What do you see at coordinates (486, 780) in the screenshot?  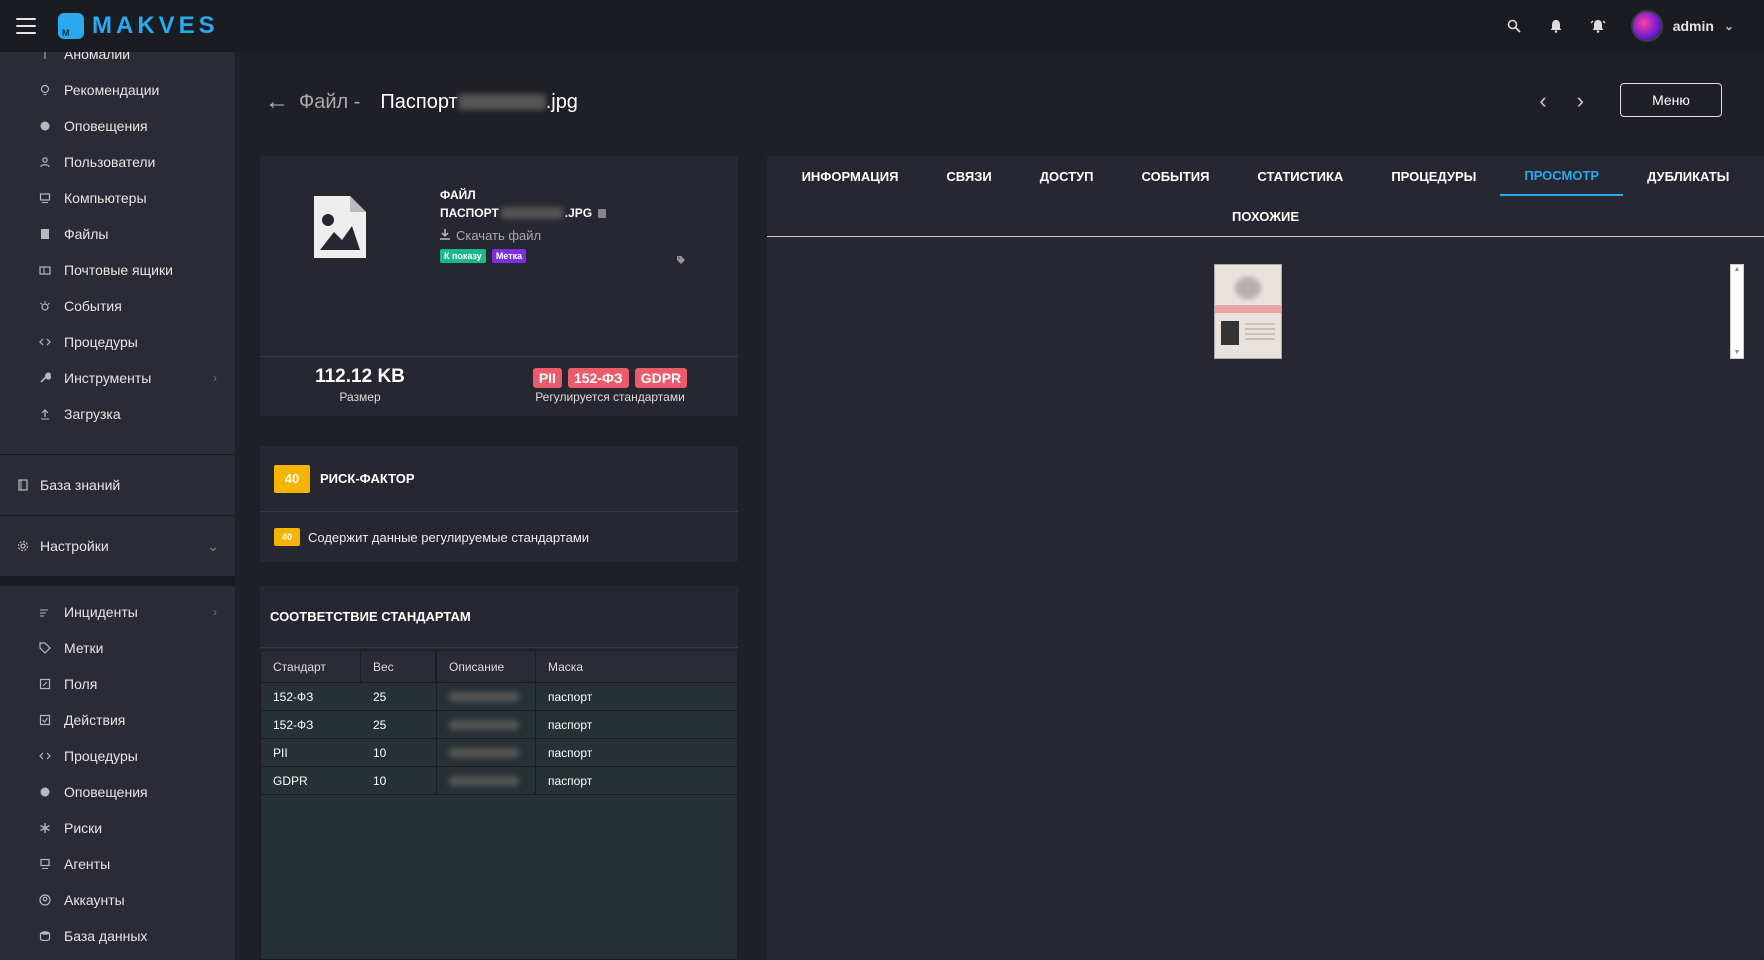 I see `cell-description` at bounding box center [486, 780].